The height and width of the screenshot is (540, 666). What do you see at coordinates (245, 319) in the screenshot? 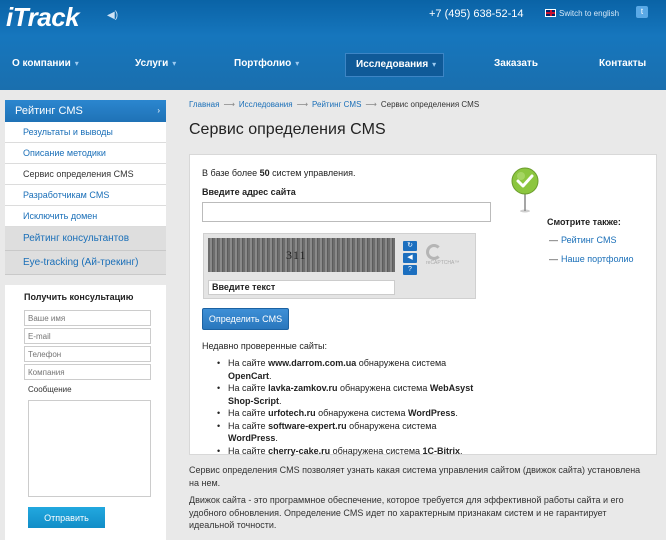
I see `detect-cms-button: Определить CMS` at bounding box center [245, 319].